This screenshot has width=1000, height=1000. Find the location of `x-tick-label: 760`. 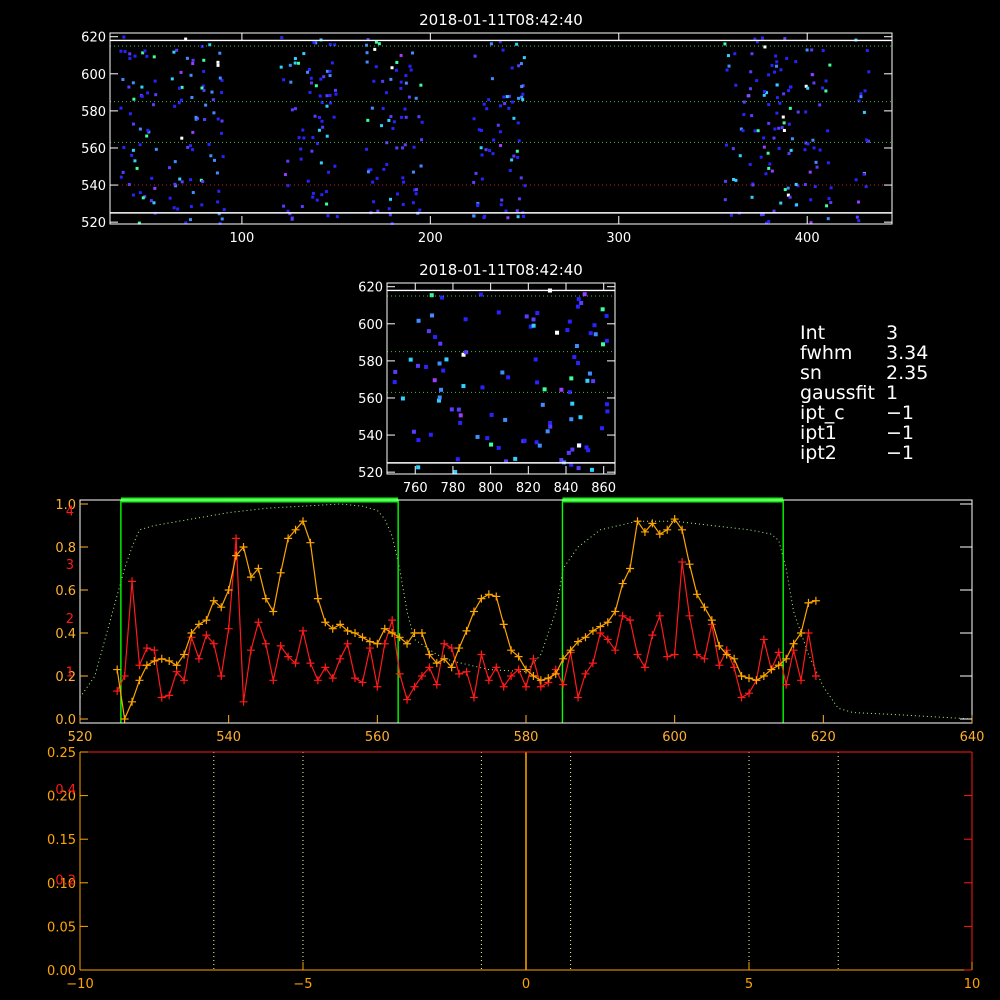

x-tick-label: 760 is located at coordinates (415, 488).